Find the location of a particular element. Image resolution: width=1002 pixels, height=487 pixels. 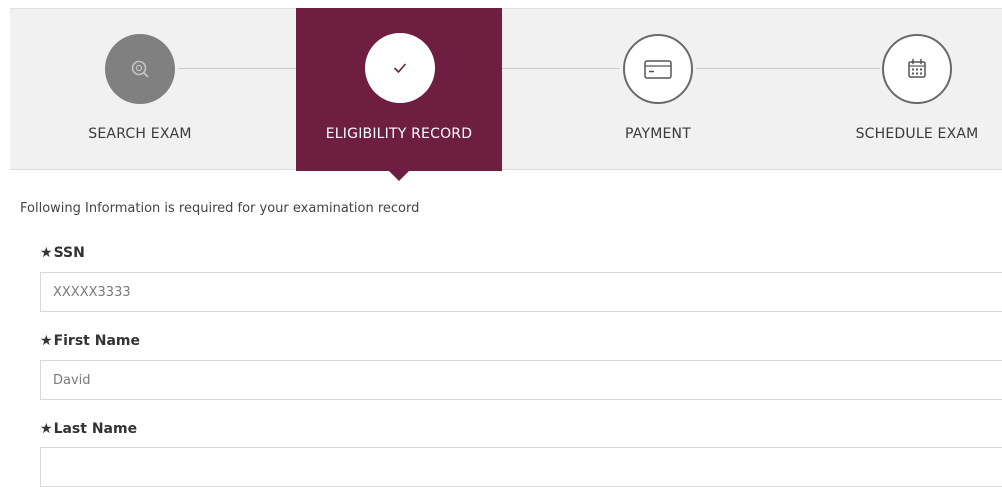

step-label: PAYMENT is located at coordinates (658, 134).